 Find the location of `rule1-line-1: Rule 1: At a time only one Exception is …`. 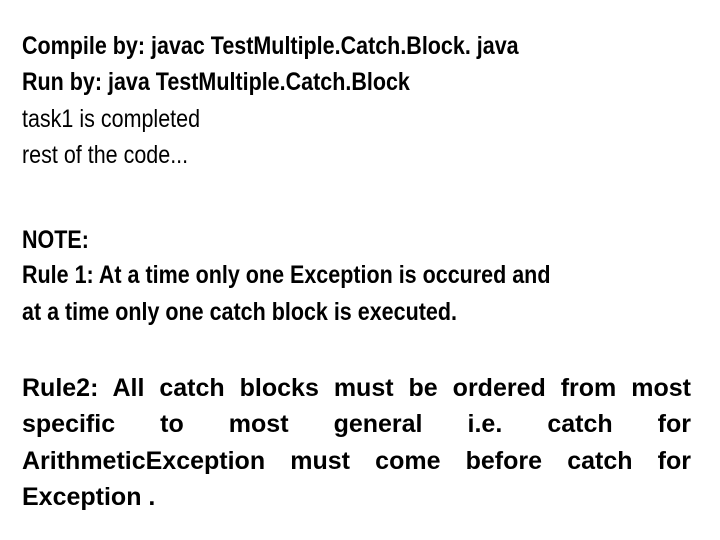

rule1-line-1: Rule 1: At a time only one Exception is … is located at coordinates (329, 275).